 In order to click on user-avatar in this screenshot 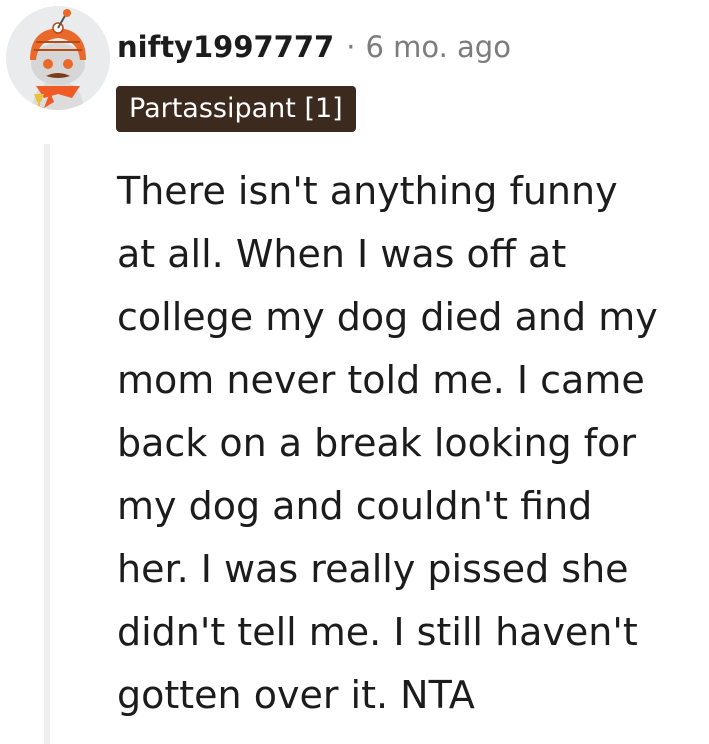, I will do `click(58, 58)`.